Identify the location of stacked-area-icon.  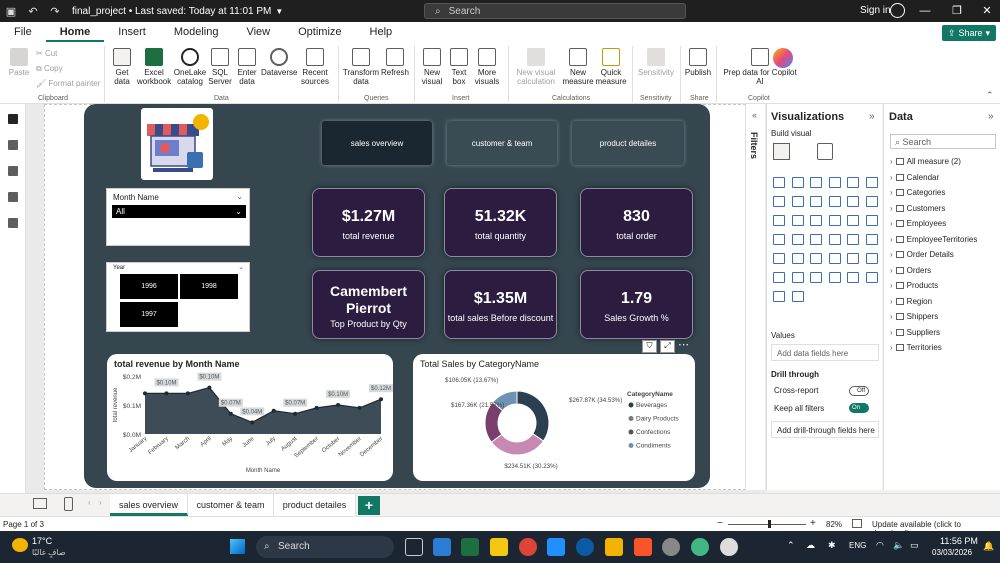
(816, 201).